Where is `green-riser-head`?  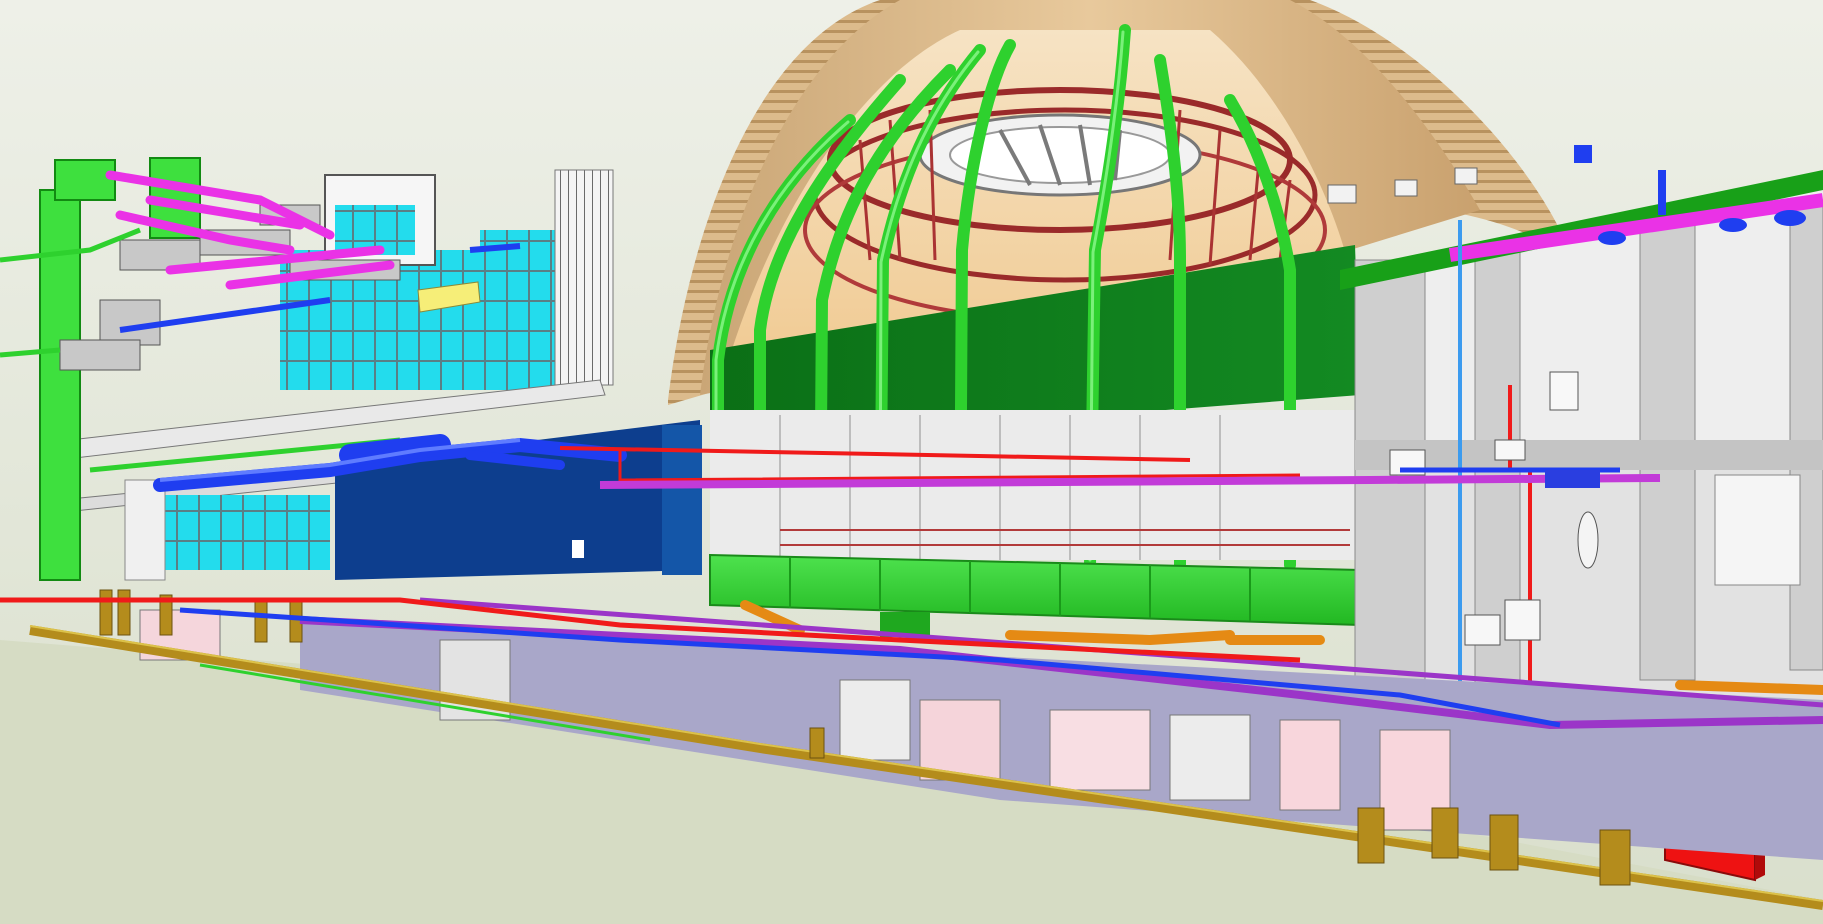 green-riser-head is located at coordinates (85, 180).